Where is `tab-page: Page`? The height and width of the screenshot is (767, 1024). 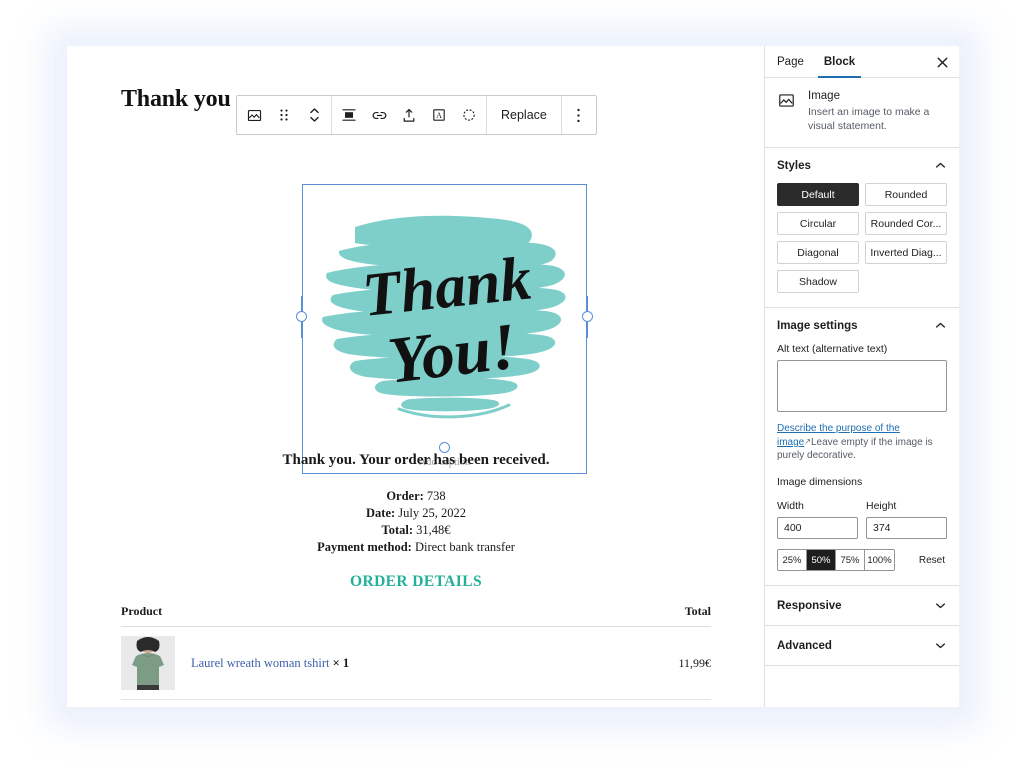
tab-page: Page is located at coordinates (790, 61).